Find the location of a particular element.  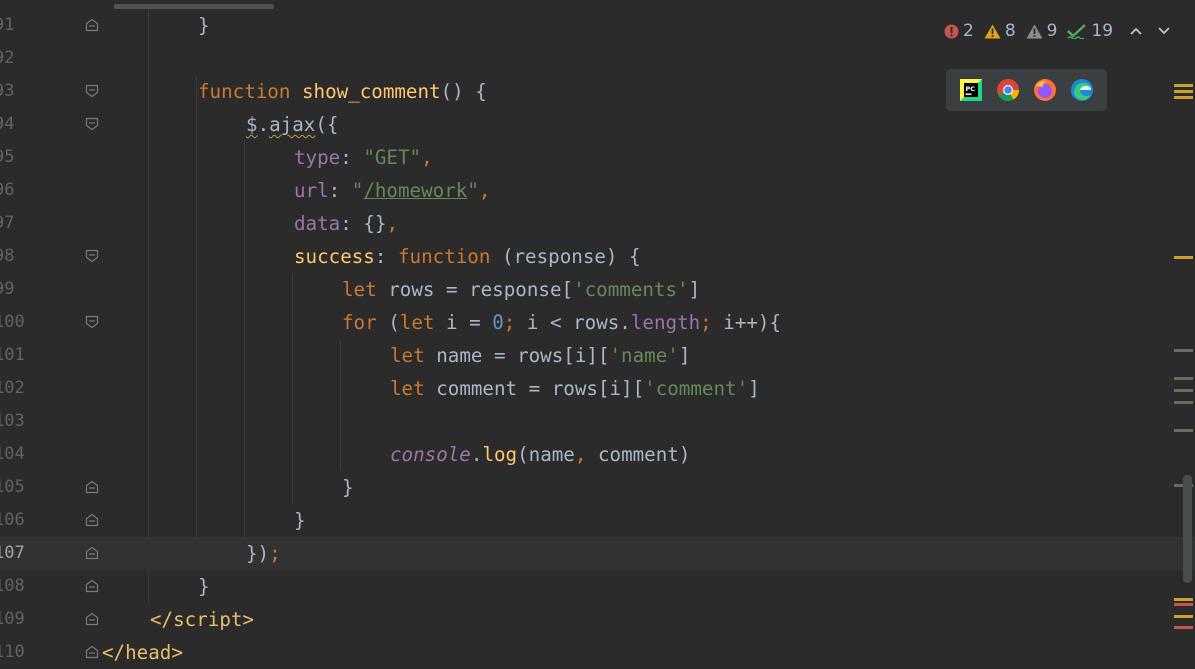

code-token: : is located at coordinates (386, 256).